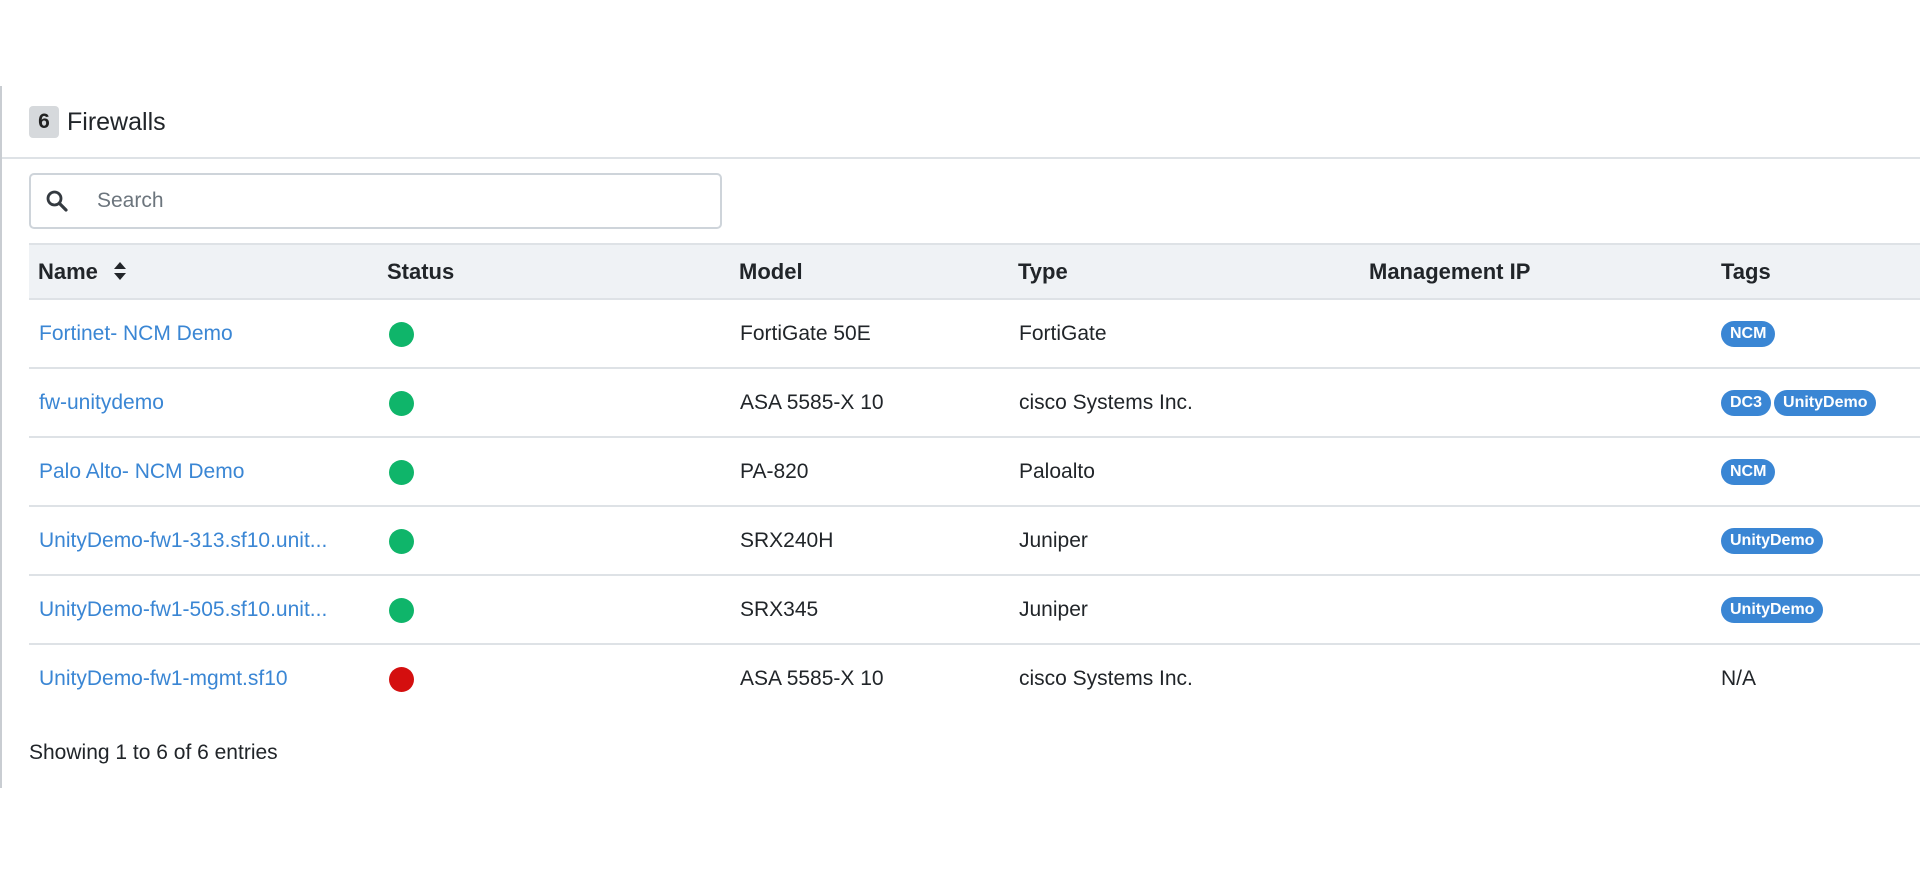 The width and height of the screenshot is (1920, 870). What do you see at coordinates (44, 122) in the screenshot?
I see `count-badge: 6` at bounding box center [44, 122].